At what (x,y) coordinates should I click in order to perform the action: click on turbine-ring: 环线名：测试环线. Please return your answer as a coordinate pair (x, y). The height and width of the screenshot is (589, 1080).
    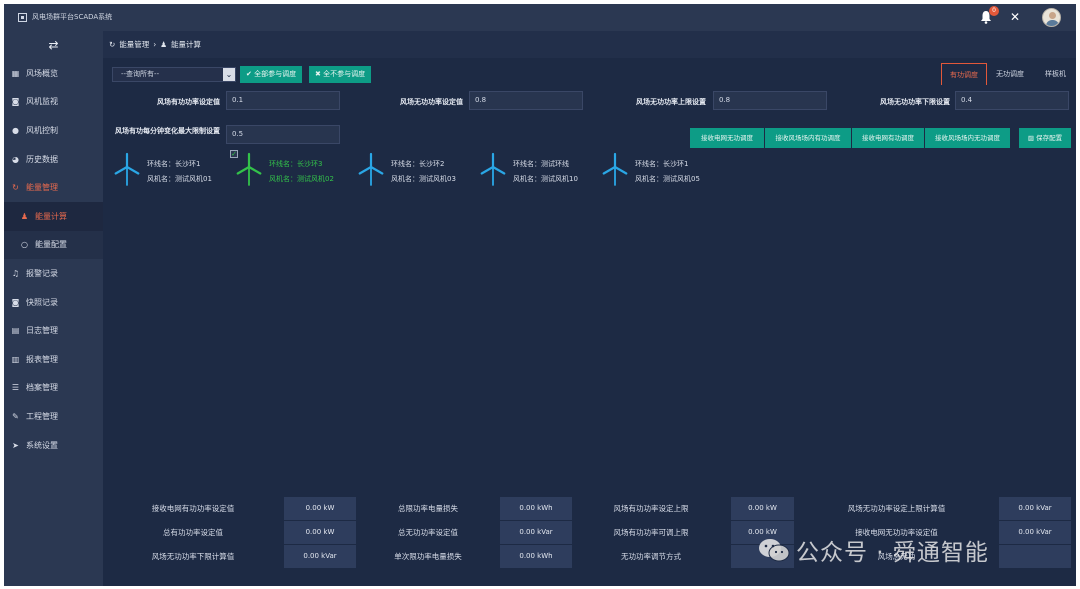
    Looking at the image, I should click on (541, 164).